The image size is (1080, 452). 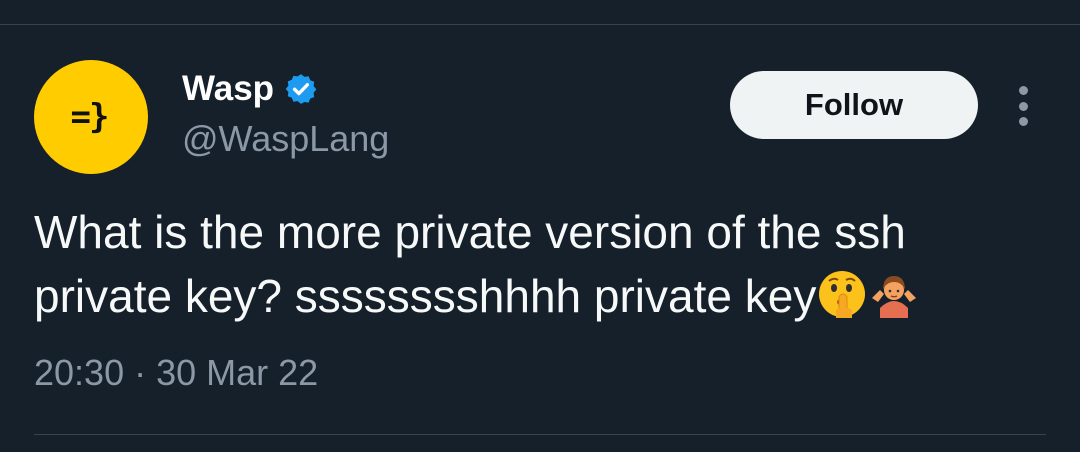 What do you see at coordinates (176, 373) in the screenshot?
I see `tweet-timestamp-link: 20:30 · 30 Mar 22` at bounding box center [176, 373].